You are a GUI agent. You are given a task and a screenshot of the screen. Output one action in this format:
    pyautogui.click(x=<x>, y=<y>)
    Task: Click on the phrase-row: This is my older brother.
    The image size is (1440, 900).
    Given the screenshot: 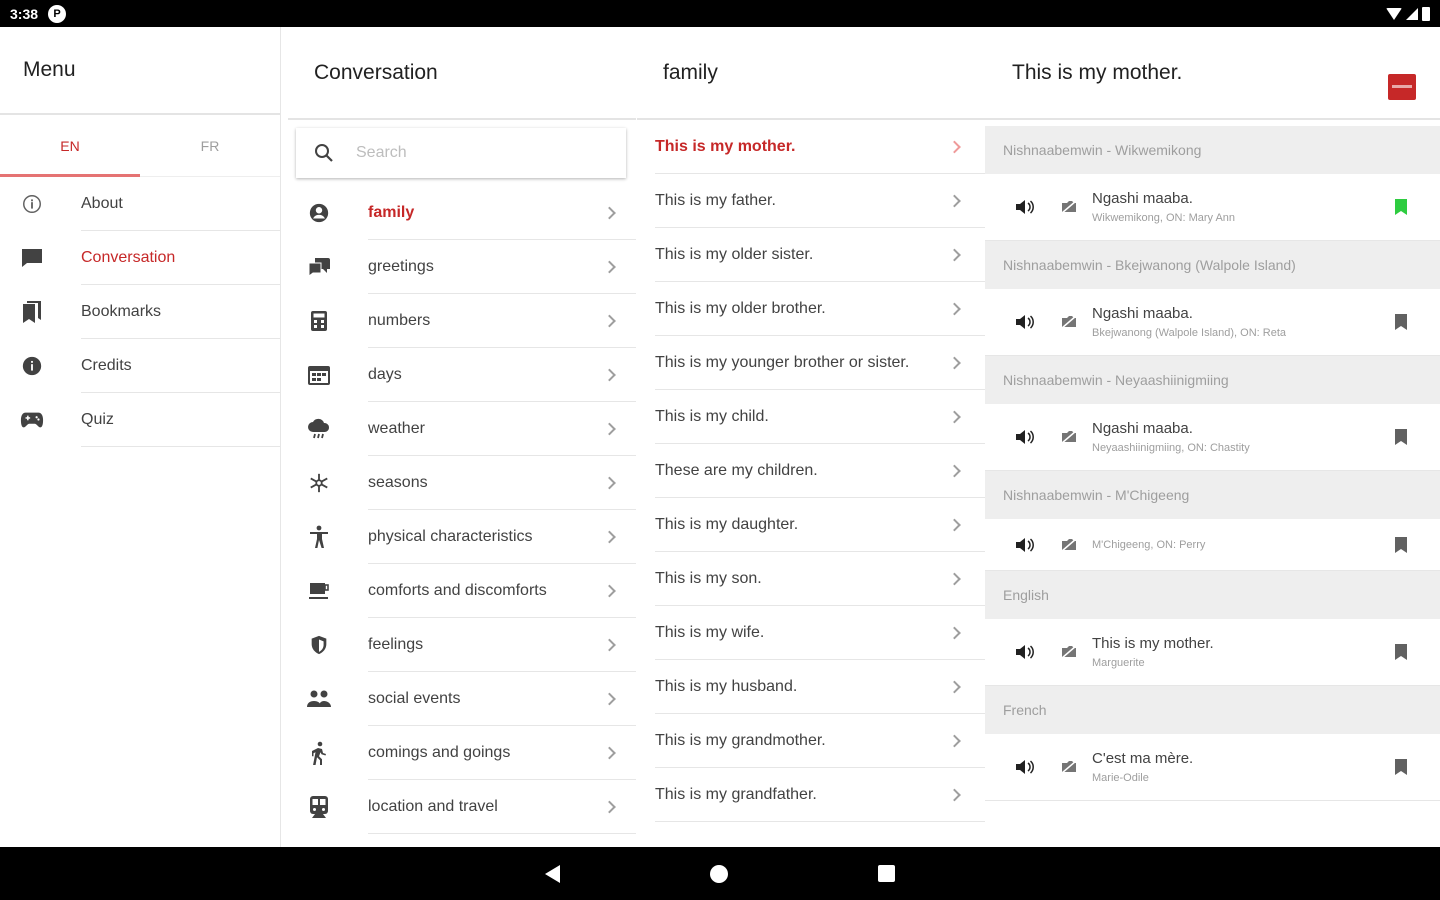 What is the action you would take?
    pyautogui.click(x=820, y=309)
    